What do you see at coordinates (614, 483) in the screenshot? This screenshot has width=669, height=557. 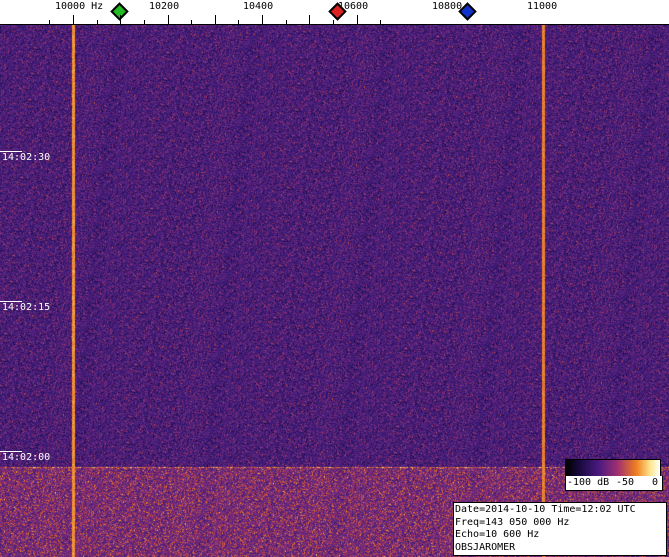 I see `colorbar-scale: -100 dB -50 0` at bounding box center [614, 483].